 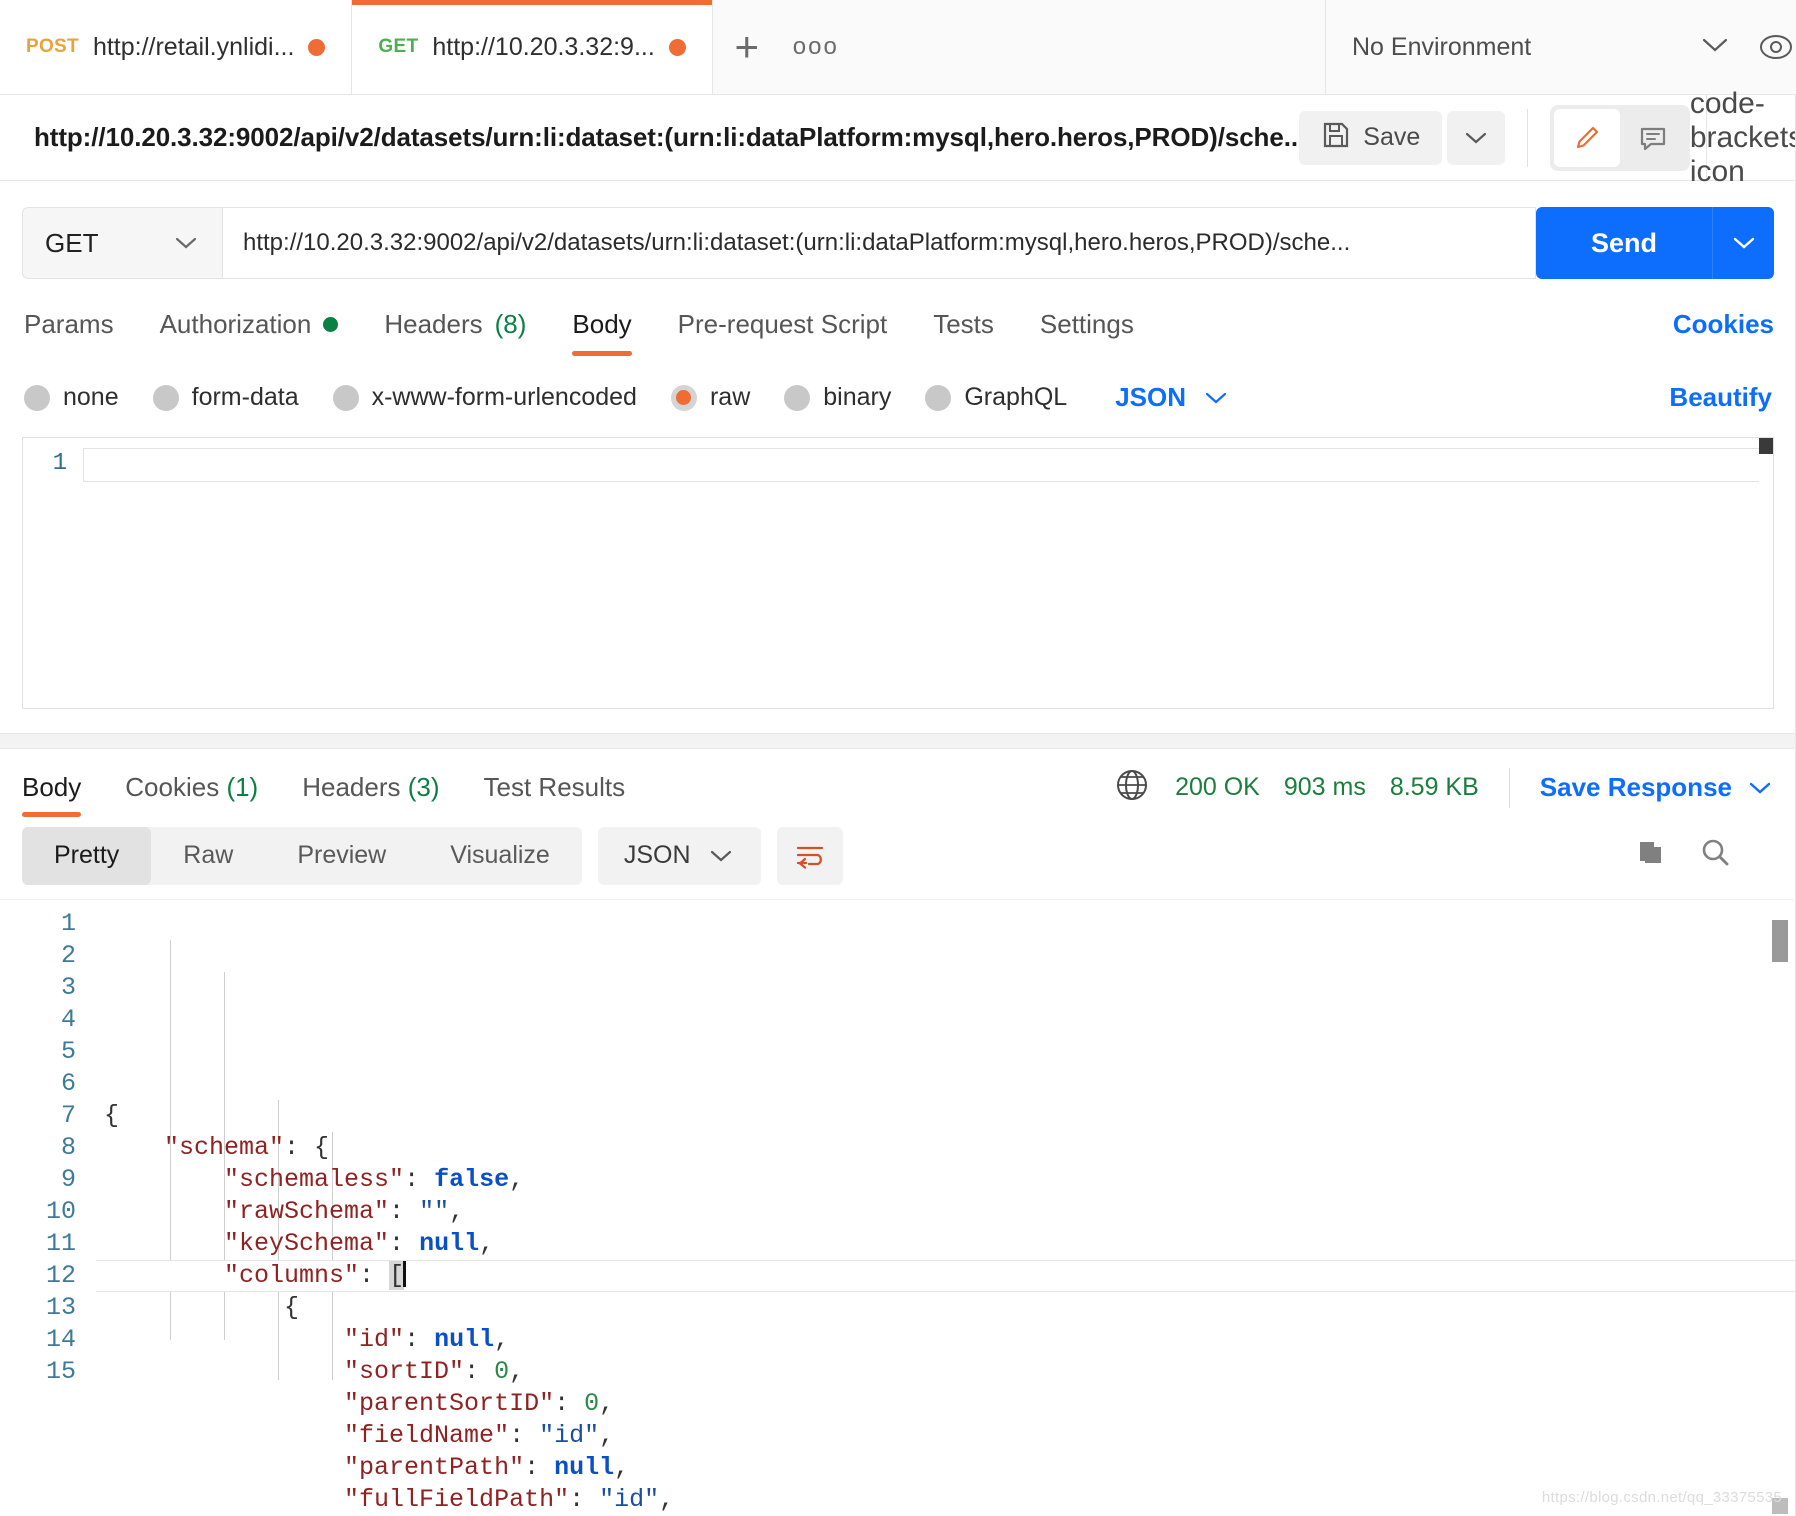 What do you see at coordinates (1151, 397) in the screenshot?
I see `body-format-value: JSON` at bounding box center [1151, 397].